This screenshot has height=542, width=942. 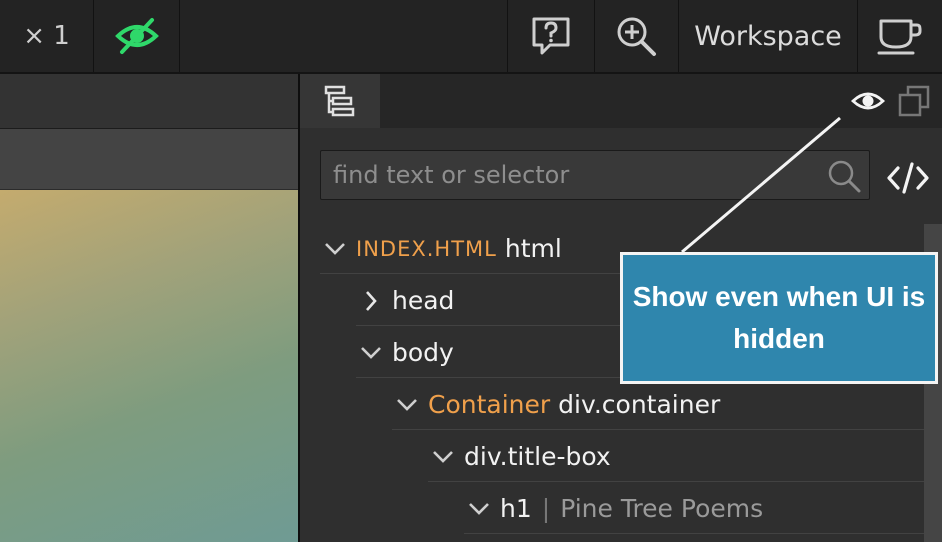 I want to click on workspace-button: Workspace, so click(x=768, y=36).